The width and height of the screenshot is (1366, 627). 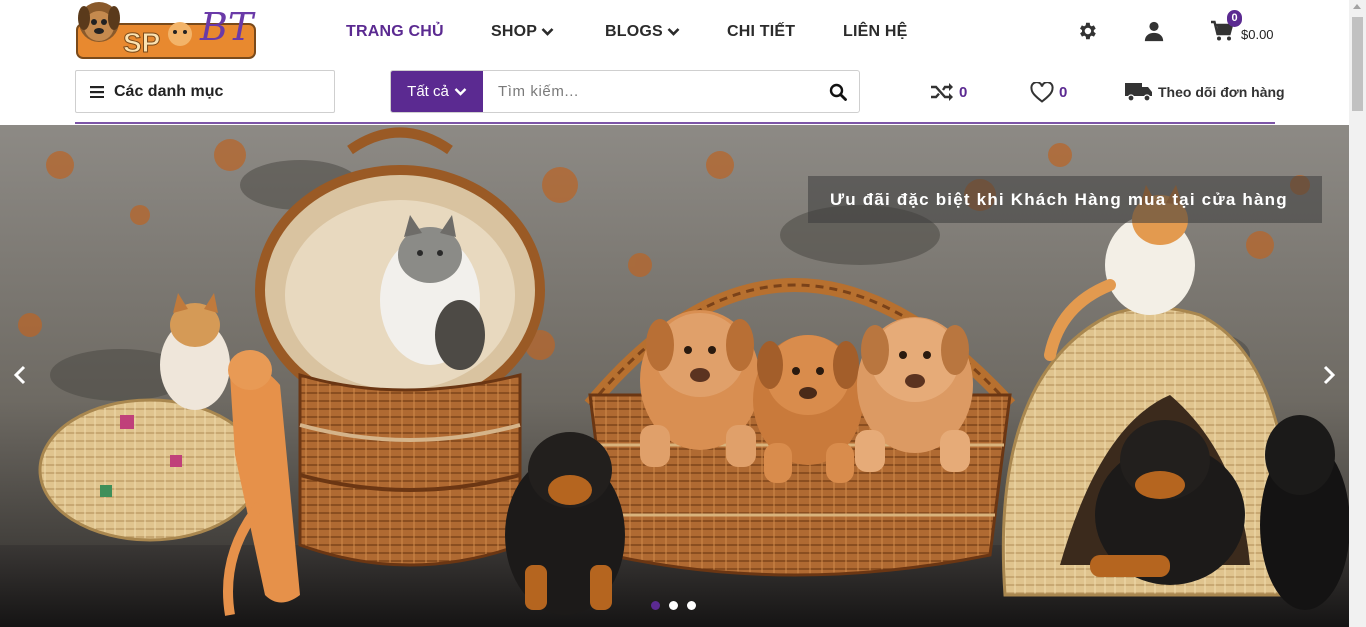 I want to click on wishlist-button: 0, so click(x=1048, y=92).